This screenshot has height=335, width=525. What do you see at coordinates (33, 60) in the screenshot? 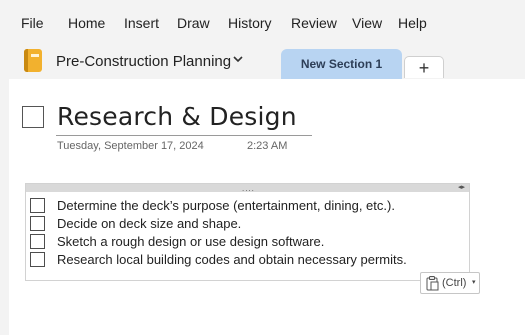
I see `notebook-icon` at bounding box center [33, 60].